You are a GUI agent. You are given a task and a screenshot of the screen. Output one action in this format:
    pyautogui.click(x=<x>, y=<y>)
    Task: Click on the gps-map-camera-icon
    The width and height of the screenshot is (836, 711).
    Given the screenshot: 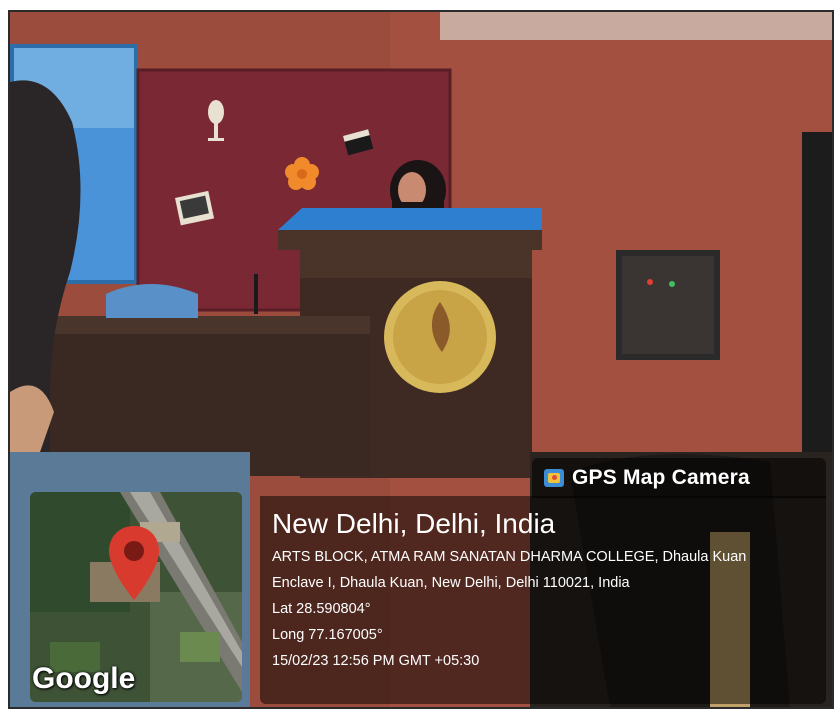 What is the action you would take?
    pyautogui.click(x=554, y=478)
    